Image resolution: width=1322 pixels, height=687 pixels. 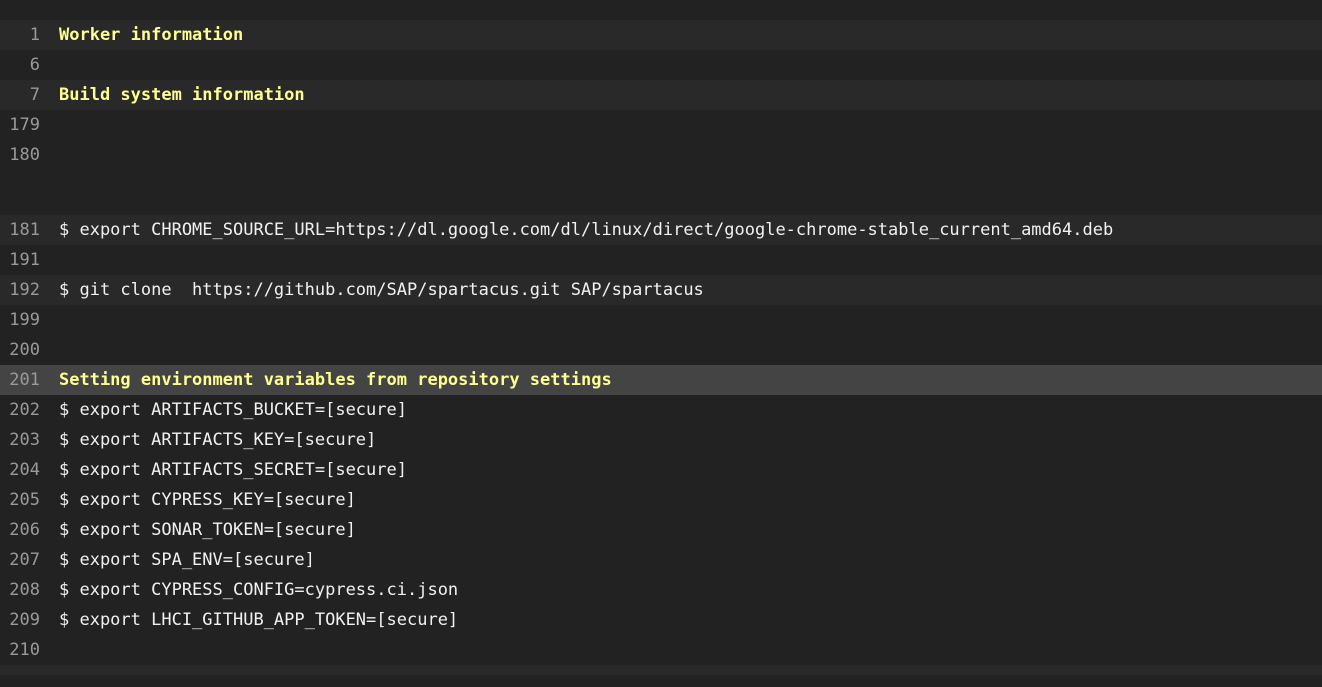 I want to click on command-text: $ export CYPRESS_KEY=[secure], so click(x=207, y=500).